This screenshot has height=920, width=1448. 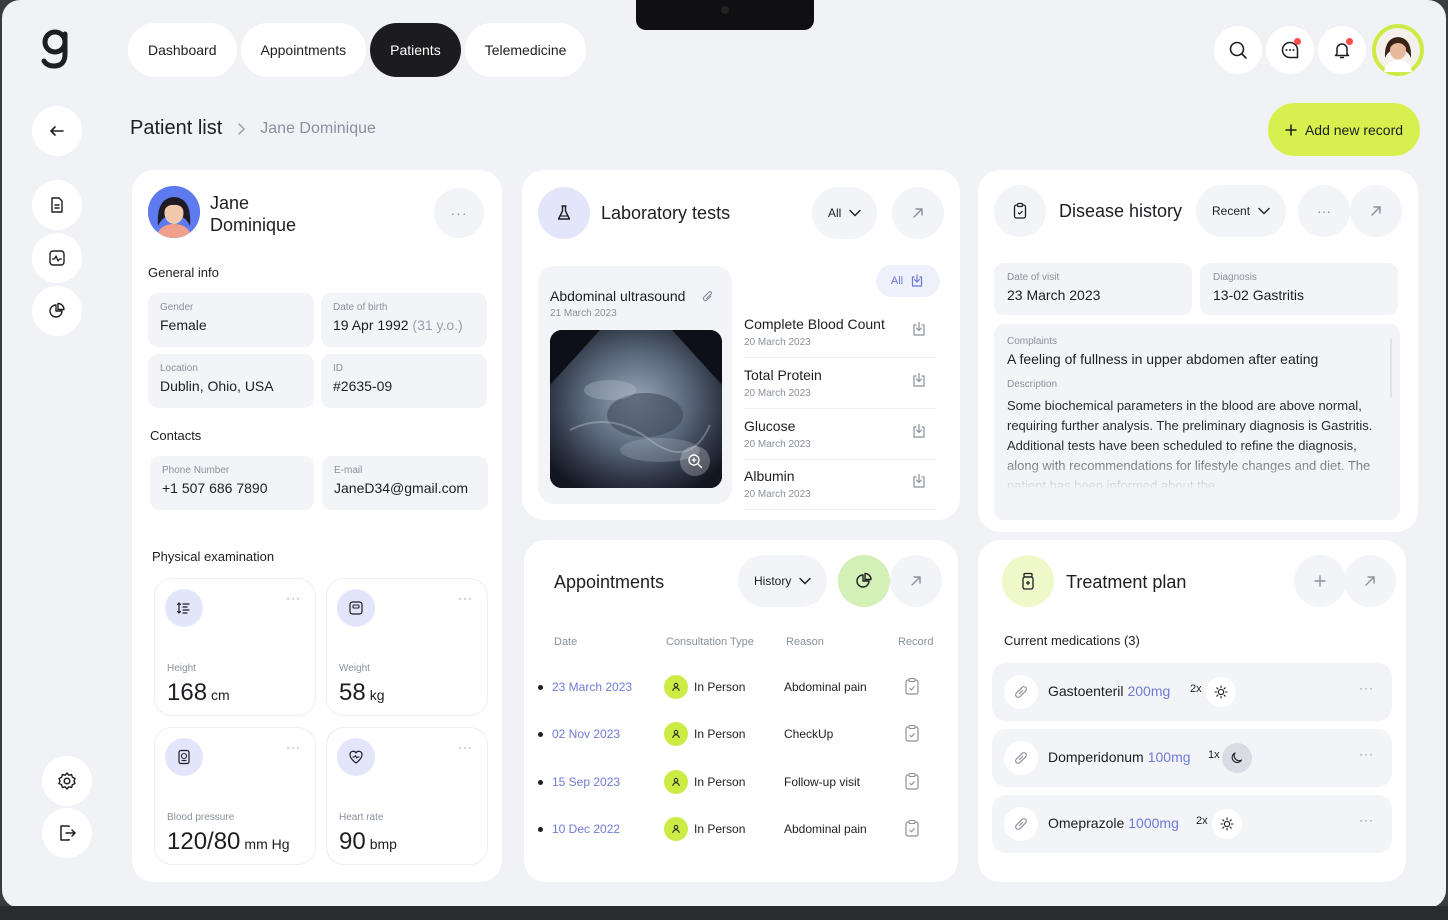 What do you see at coordinates (1398, 50) in the screenshot?
I see `user-avatar` at bounding box center [1398, 50].